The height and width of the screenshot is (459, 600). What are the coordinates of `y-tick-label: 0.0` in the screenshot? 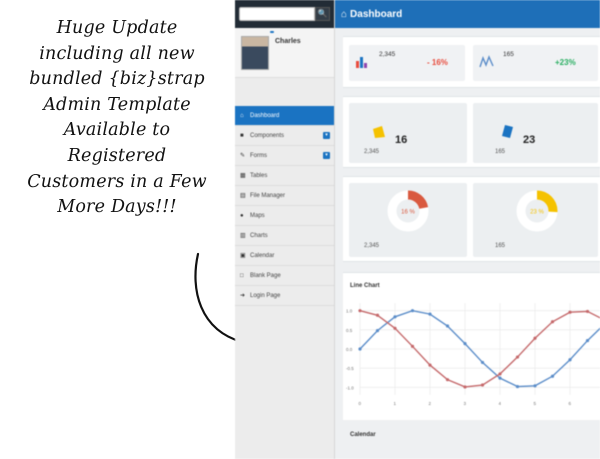 It's located at (349, 349).